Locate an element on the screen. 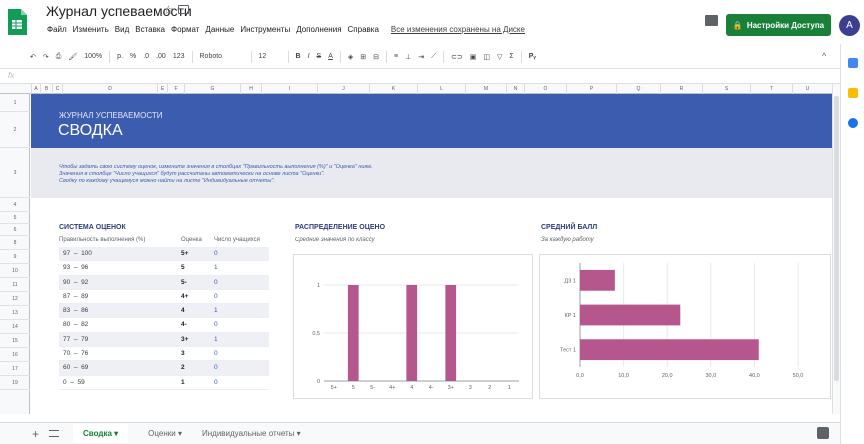 The width and height of the screenshot is (864, 444). chart-icon: ◫ is located at coordinates (486, 57).